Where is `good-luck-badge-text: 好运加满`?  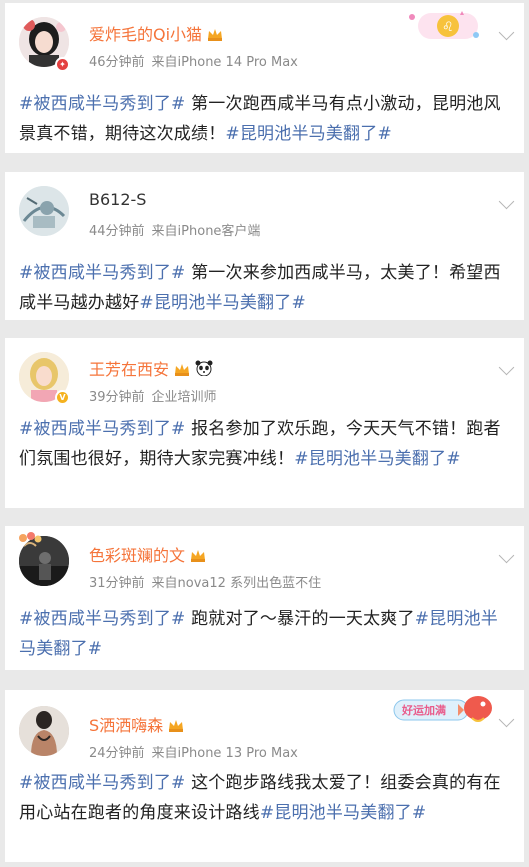 good-luck-badge-text: 好运加满 is located at coordinates (424, 710).